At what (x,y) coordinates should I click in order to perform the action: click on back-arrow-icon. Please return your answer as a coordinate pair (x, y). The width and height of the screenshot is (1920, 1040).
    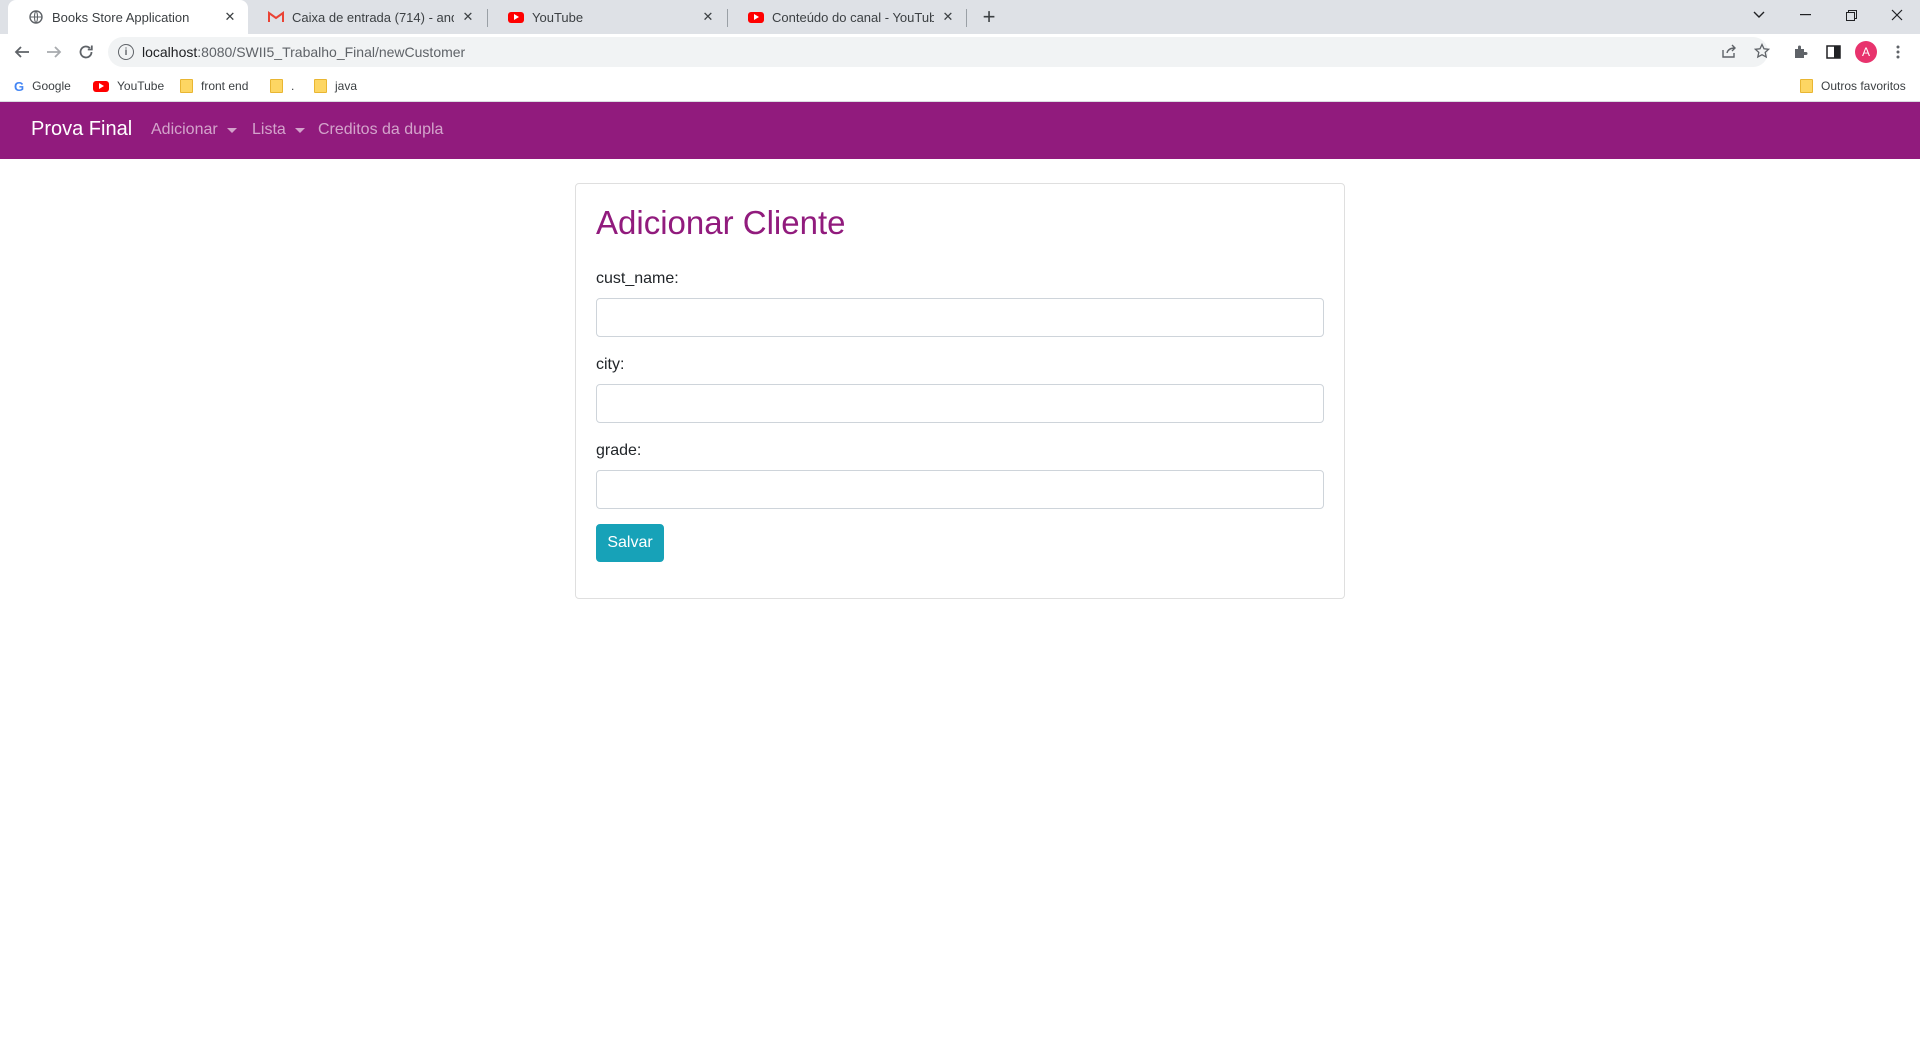
    Looking at the image, I should click on (22, 52).